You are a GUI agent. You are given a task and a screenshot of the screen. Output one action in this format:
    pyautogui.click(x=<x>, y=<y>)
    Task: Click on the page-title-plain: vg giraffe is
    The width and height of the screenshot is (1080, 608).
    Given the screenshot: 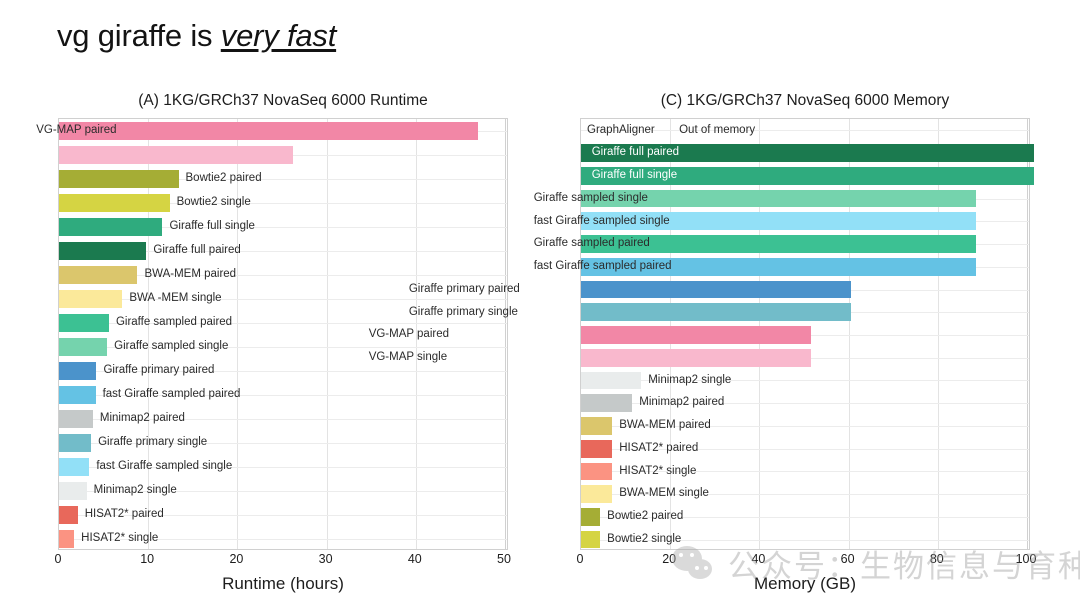 What is the action you would take?
    pyautogui.click(x=139, y=35)
    